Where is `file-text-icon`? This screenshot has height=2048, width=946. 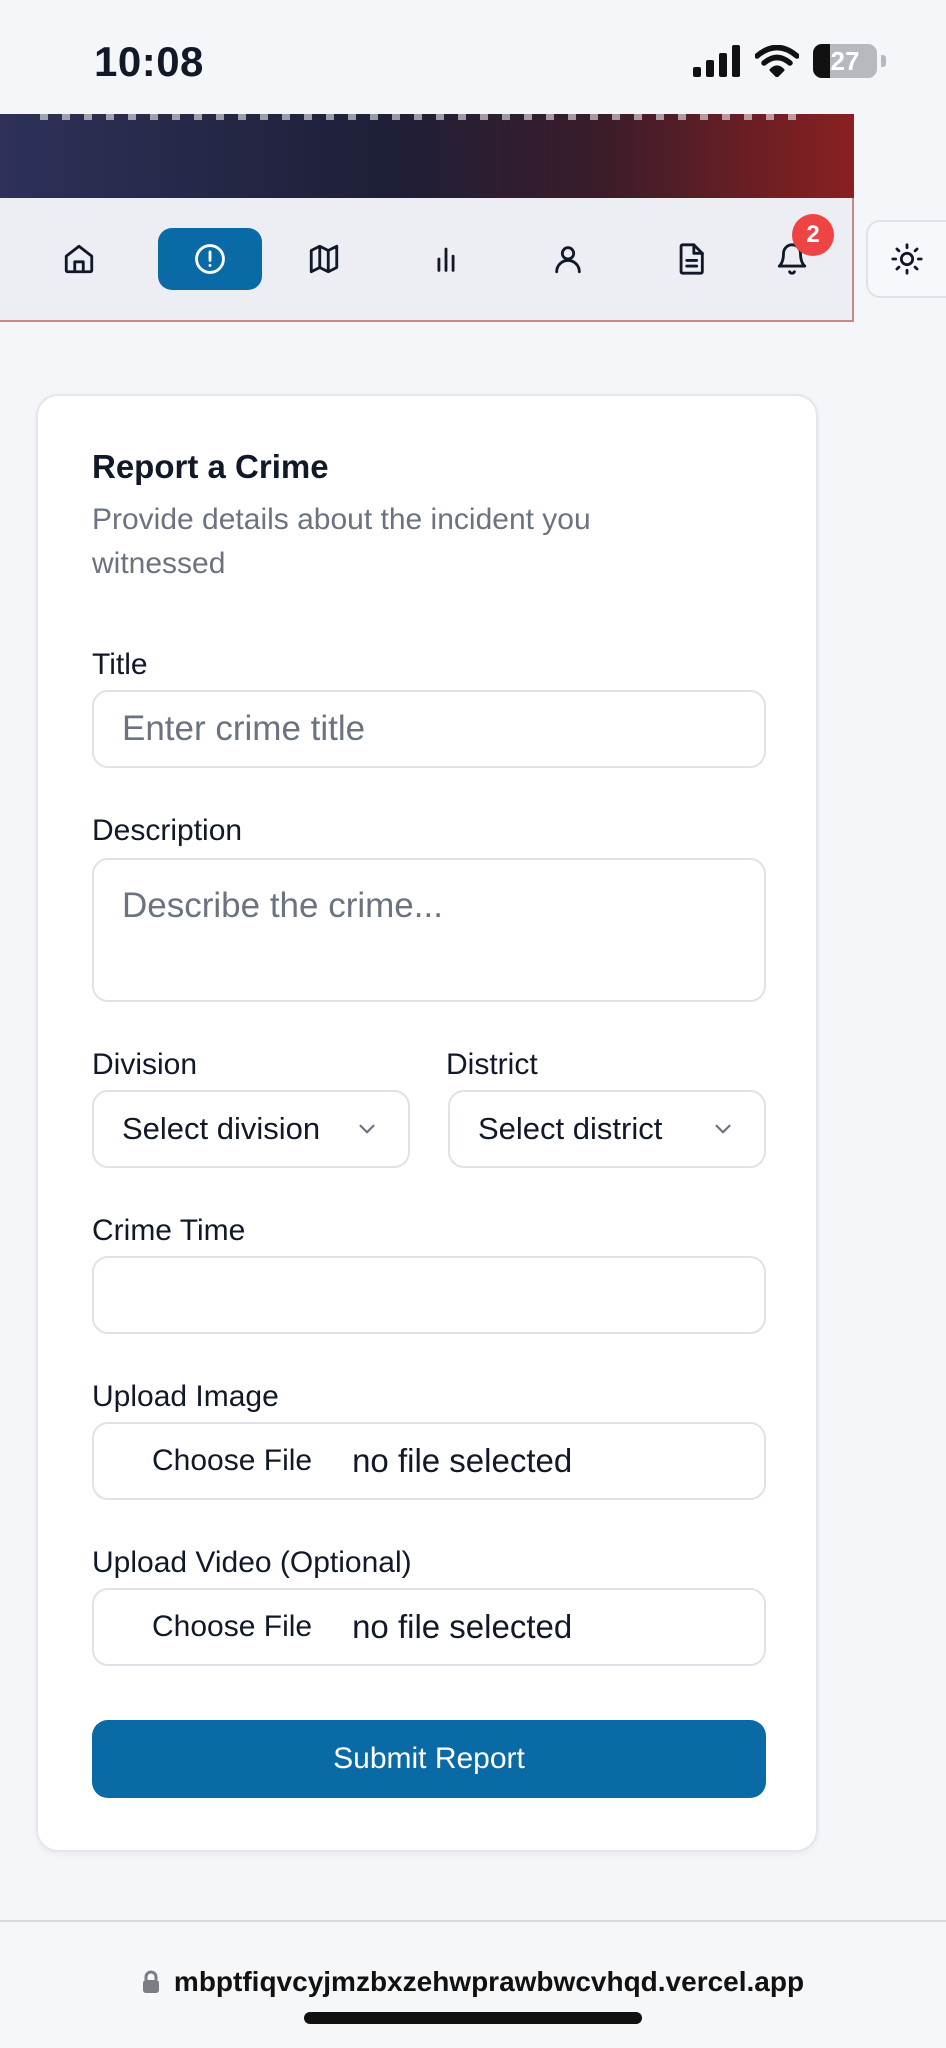
file-text-icon is located at coordinates (691, 259).